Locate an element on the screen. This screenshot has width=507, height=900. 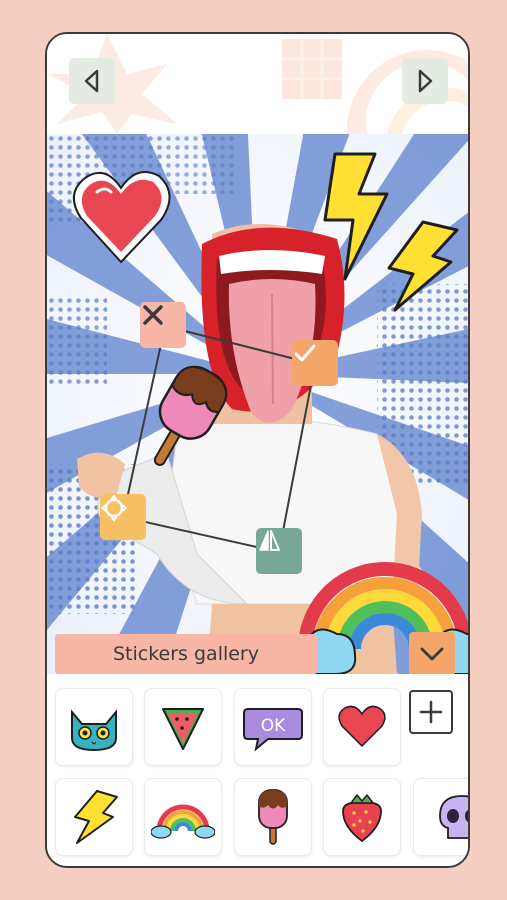
rainbow-sticker-icon is located at coordinates (183, 821).